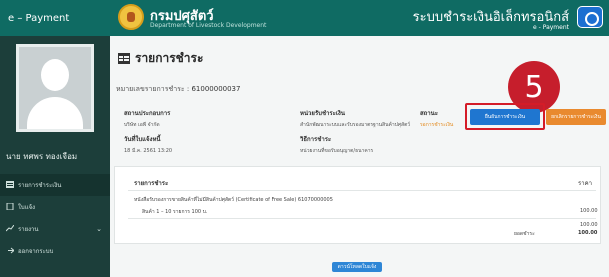 This screenshot has height=277, width=609. What do you see at coordinates (153, 89) in the screenshot?
I see `invoice-label: หมายเลขรายการชำระ :` at bounding box center [153, 89].